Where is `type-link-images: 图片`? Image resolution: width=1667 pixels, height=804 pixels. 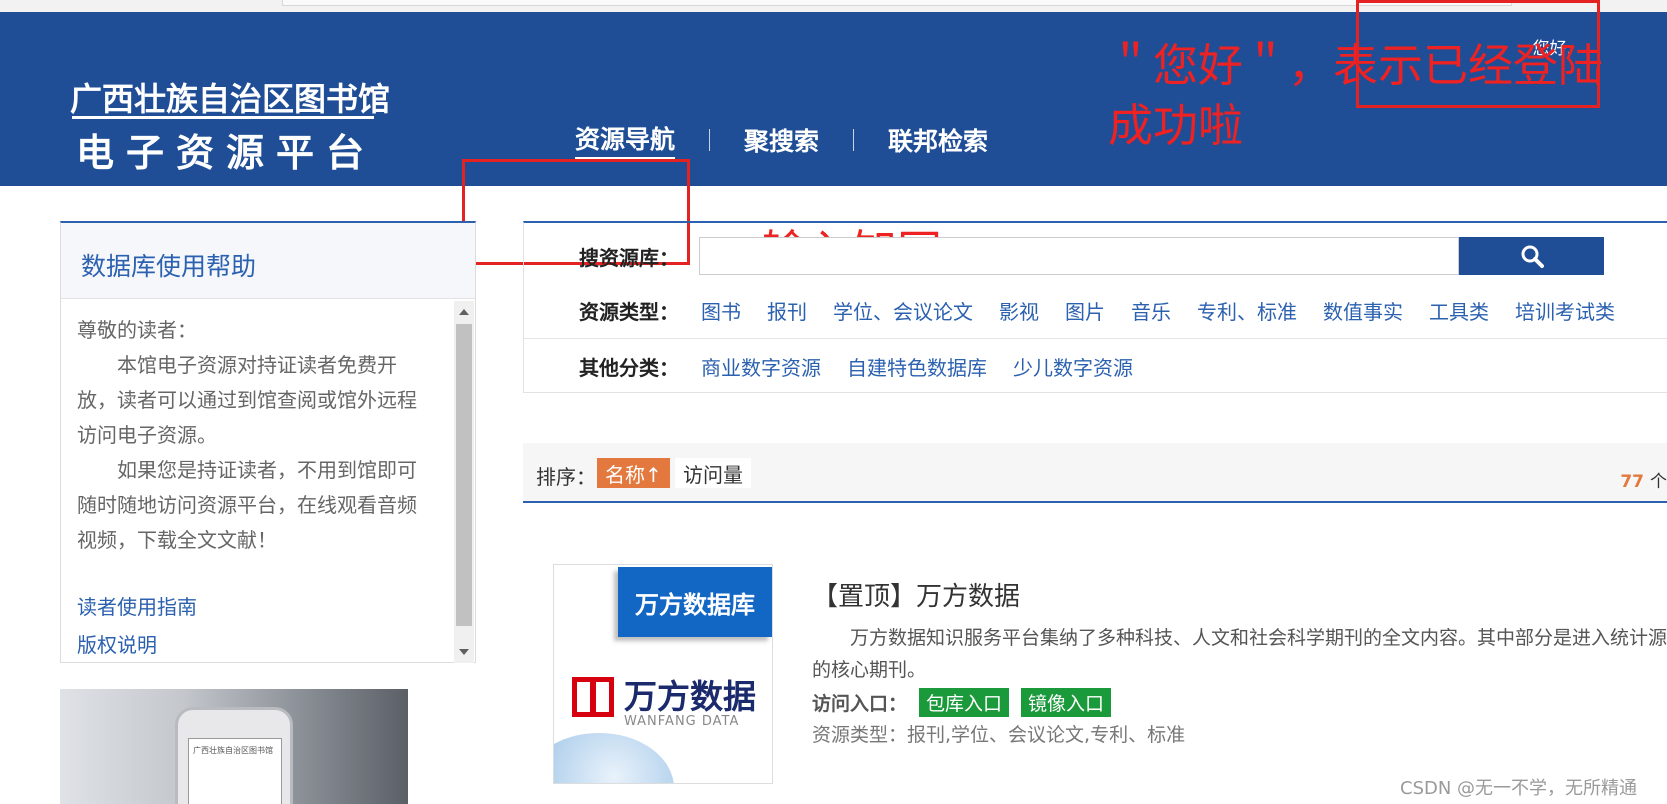 type-link-images: 图片 is located at coordinates (1085, 310).